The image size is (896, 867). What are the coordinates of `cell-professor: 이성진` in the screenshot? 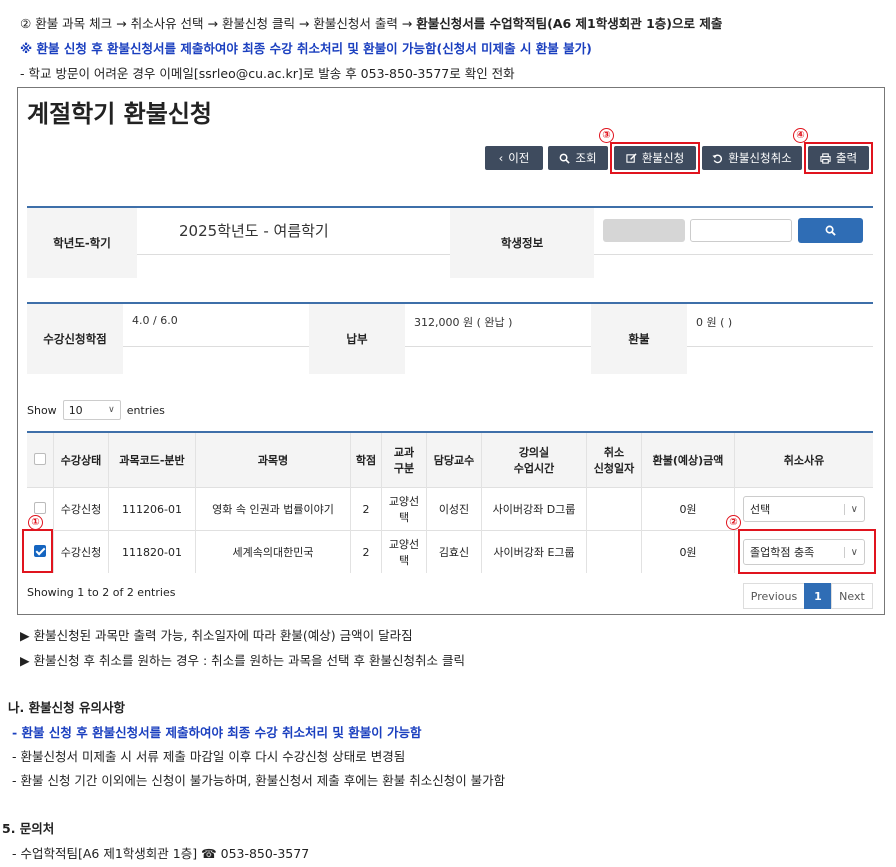 It's located at (454, 509).